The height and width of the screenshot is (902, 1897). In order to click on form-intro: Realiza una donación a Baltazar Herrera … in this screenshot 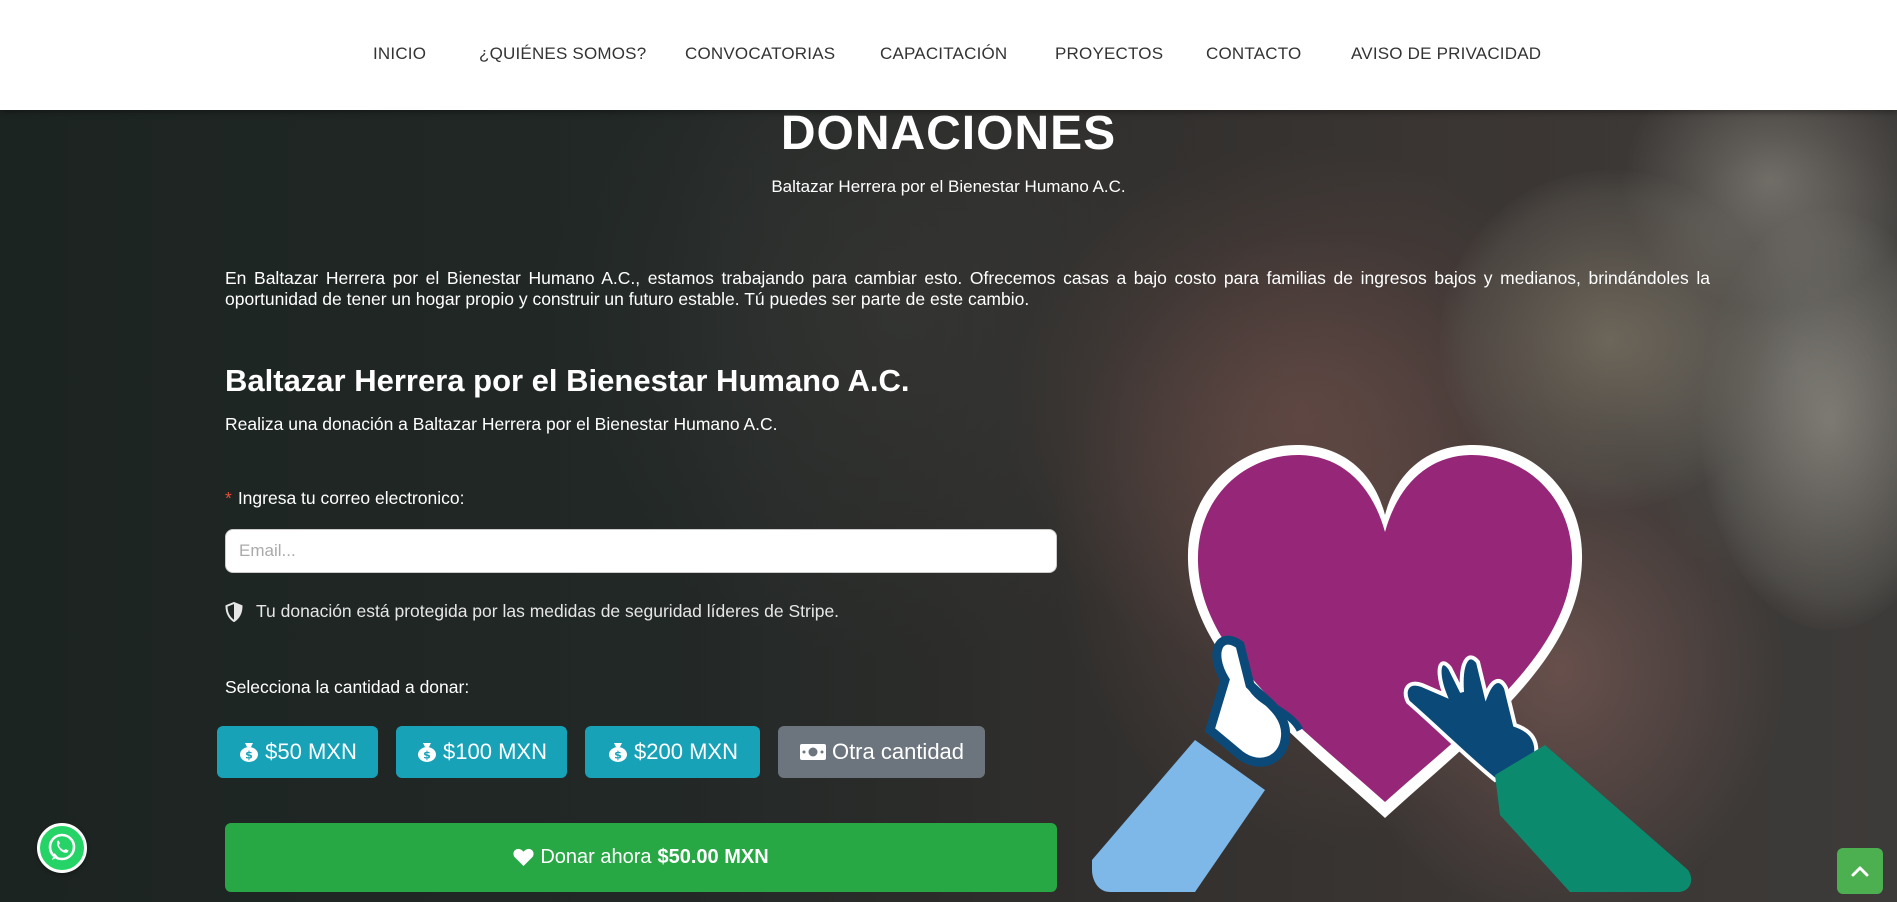, I will do `click(501, 424)`.